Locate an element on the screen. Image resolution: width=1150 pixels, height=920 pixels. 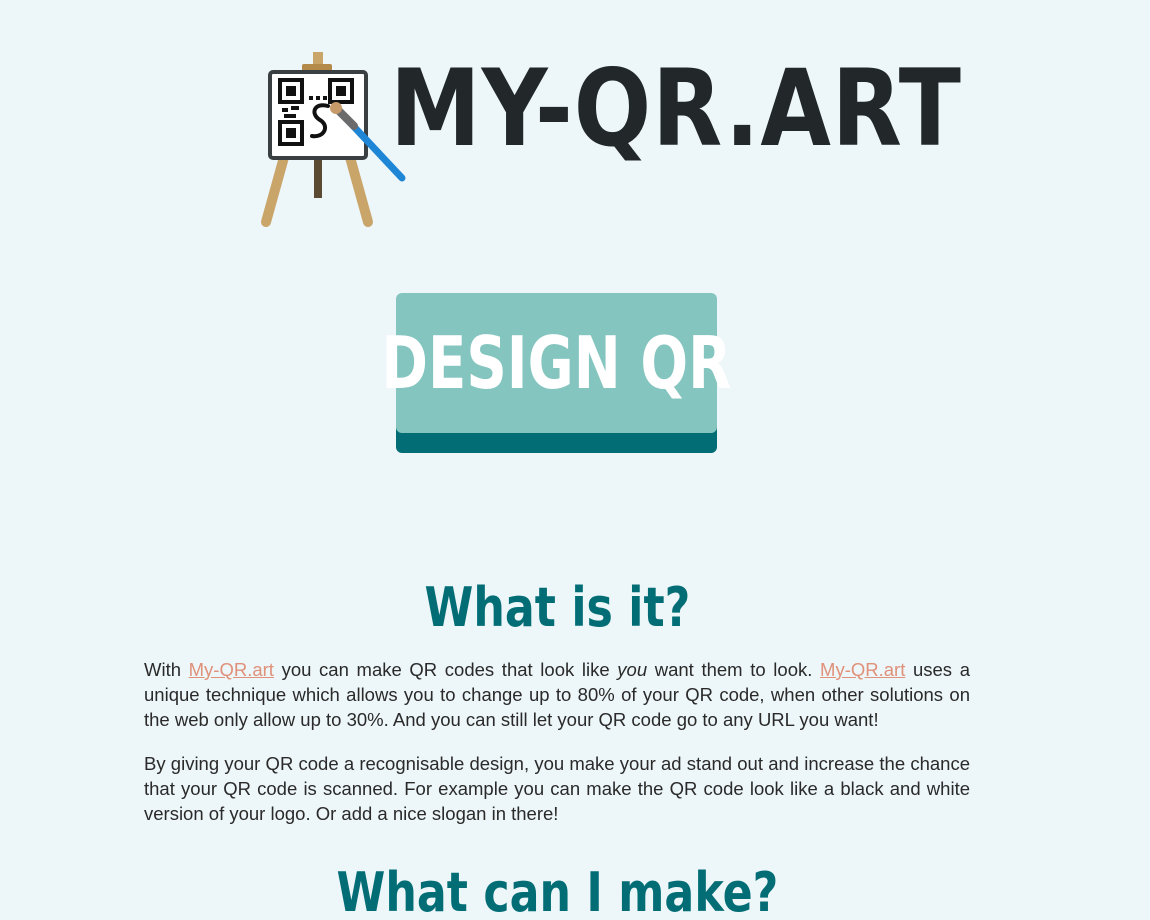
para1-text-3: want them to look. is located at coordinates (734, 669).